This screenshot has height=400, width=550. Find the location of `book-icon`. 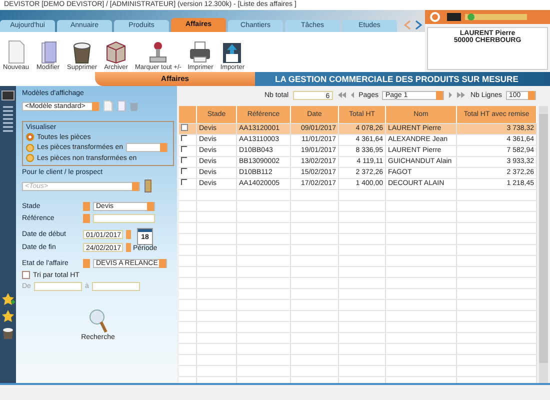

book-icon is located at coordinates (148, 186).